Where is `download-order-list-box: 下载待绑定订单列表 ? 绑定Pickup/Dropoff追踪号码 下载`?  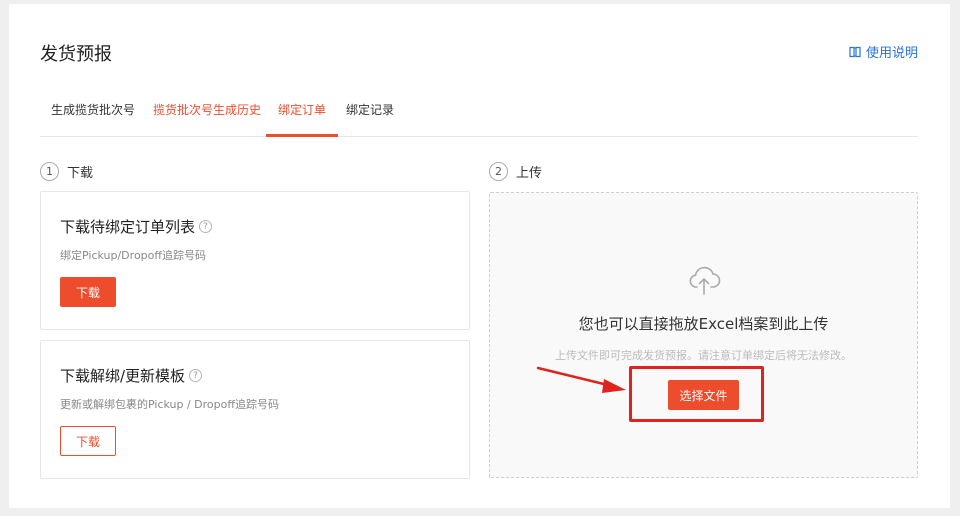 download-order-list-box: 下载待绑定订单列表 ? 绑定Pickup/Dropoff追踪号码 下载 is located at coordinates (255, 260).